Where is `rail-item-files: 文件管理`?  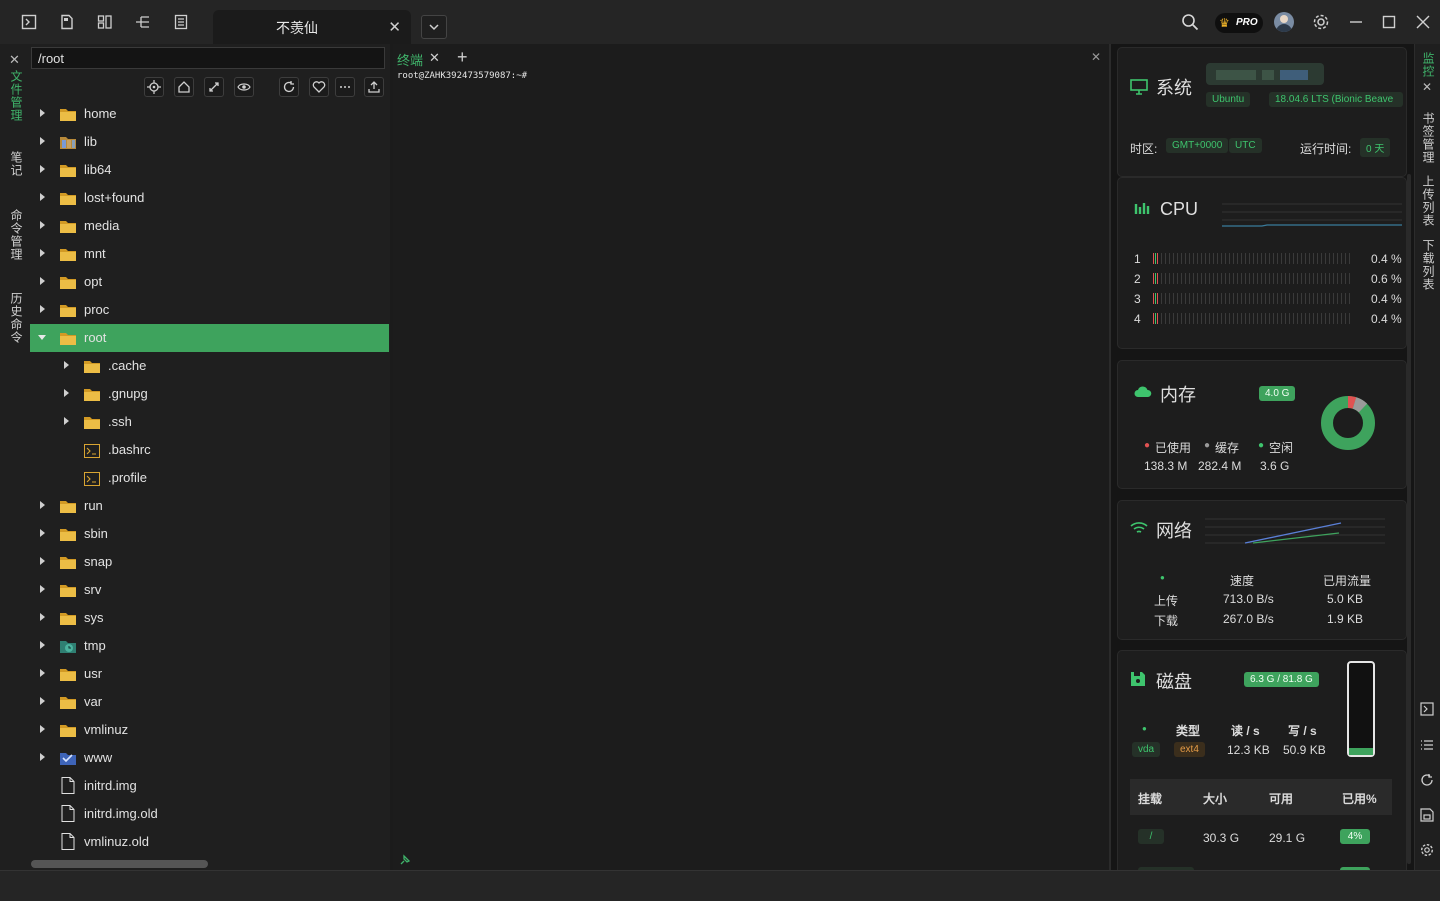
rail-item-files: 文件管理 is located at coordinates (16, 96).